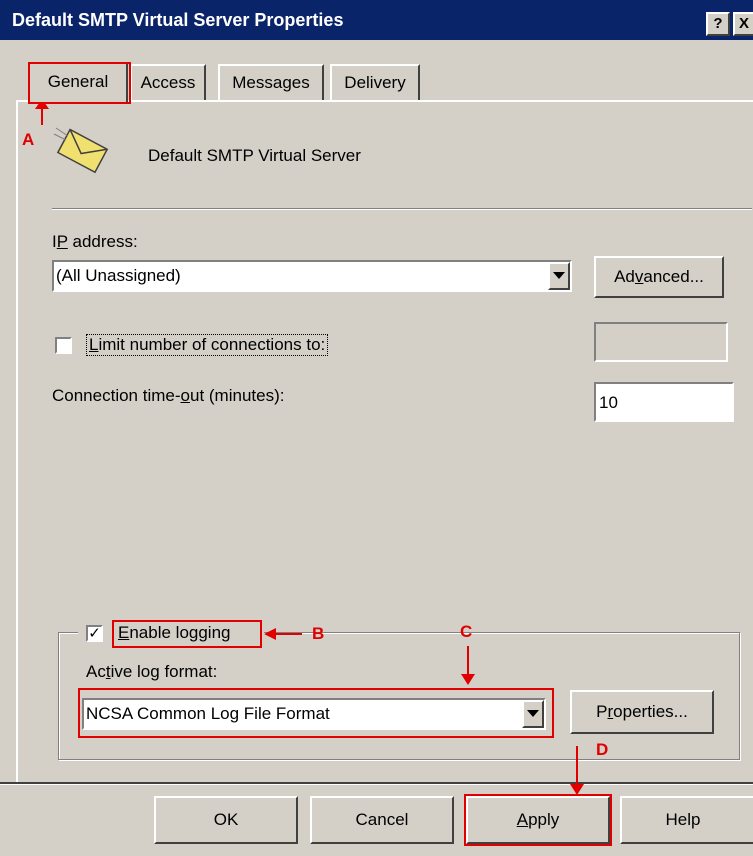 This screenshot has height=856, width=753. I want to click on ip-address-value: (All Unassigned), so click(118, 275).